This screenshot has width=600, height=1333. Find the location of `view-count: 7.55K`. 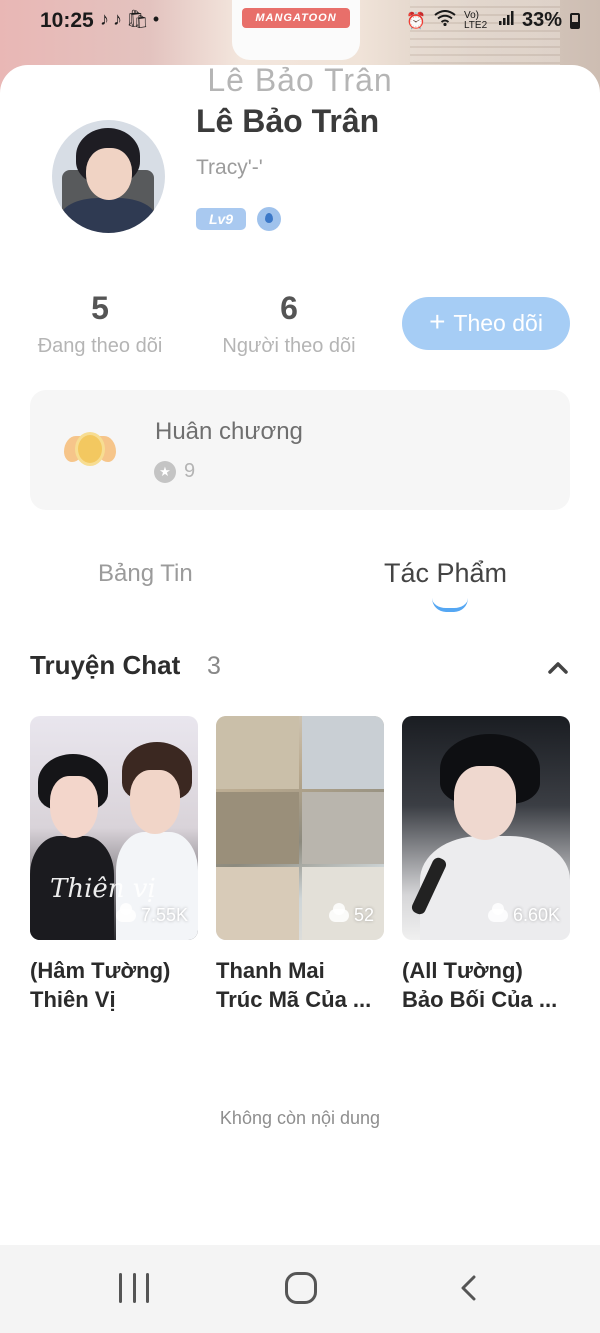

view-count: 7.55K is located at coordinates (151, 914).